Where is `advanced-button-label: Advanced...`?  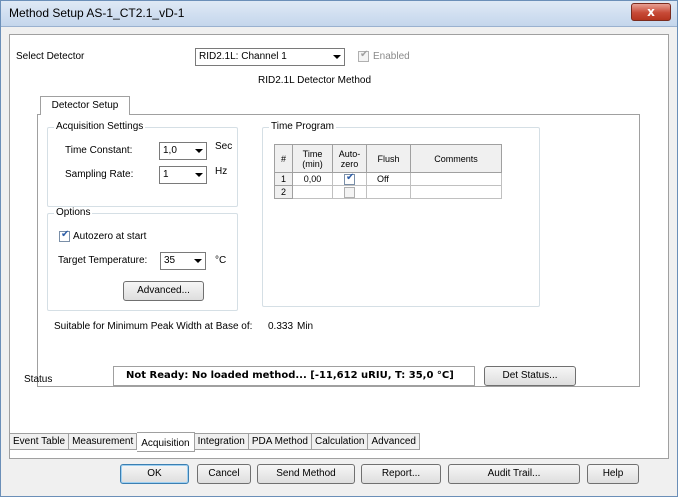 advanced-button-label: Advanced... is located at coordinates (163, 290).